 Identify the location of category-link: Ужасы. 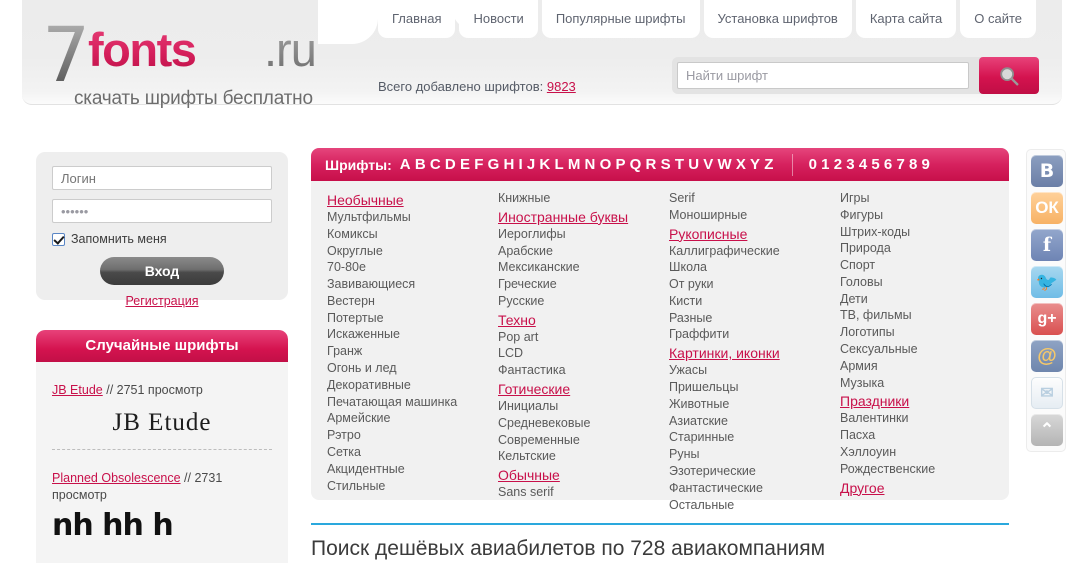
(750, 371).